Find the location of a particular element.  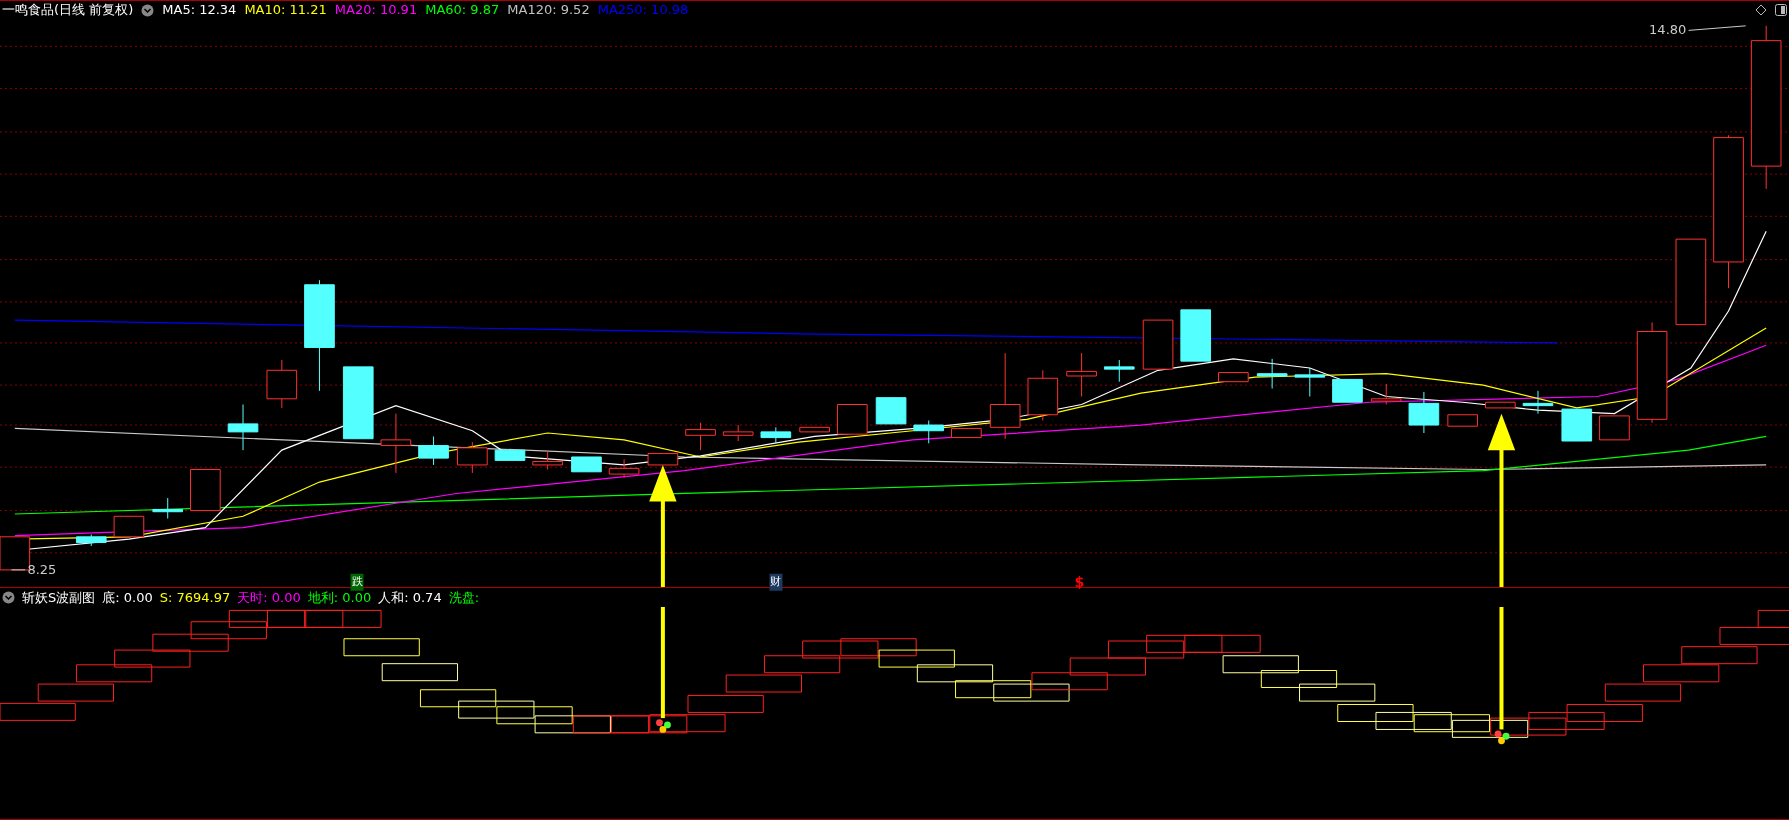

indicator-value: 洗盘: is located at coordinates (464, 597).